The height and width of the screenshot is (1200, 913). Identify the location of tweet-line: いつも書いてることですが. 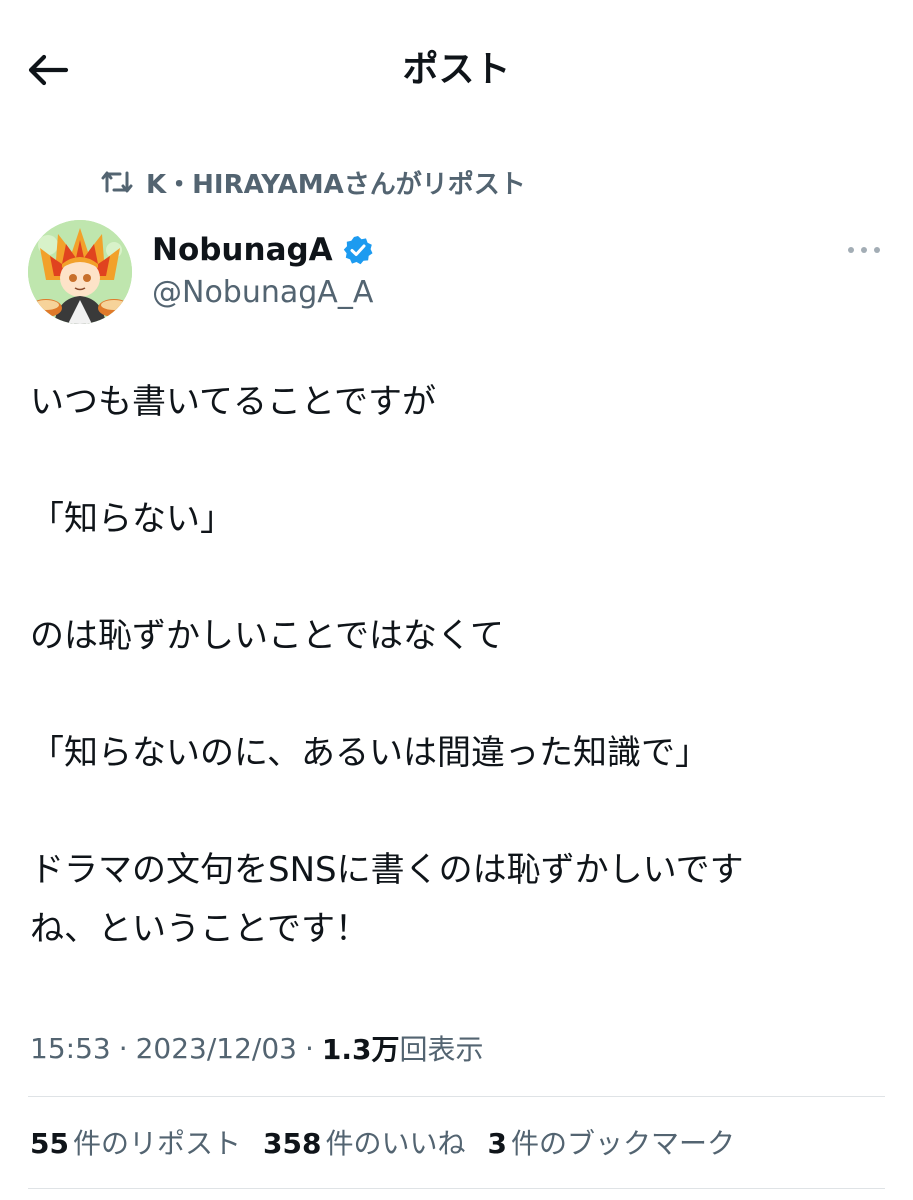
(233, 402).